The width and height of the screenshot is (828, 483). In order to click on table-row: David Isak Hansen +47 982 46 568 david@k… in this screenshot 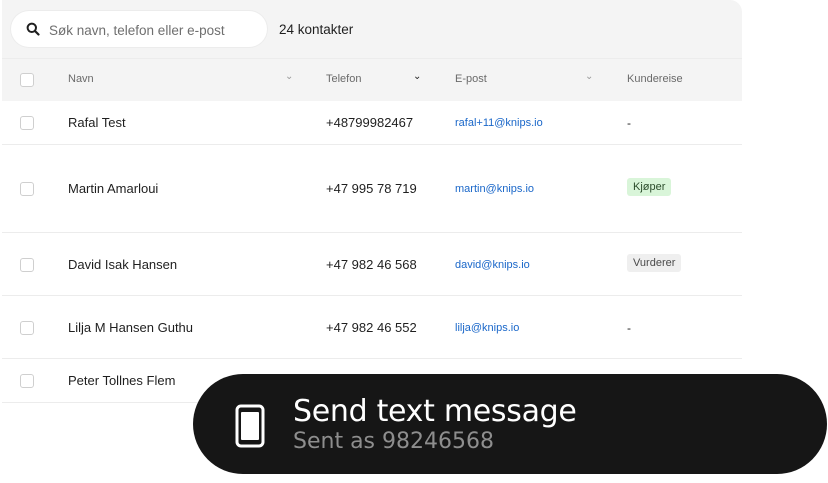, I will do `click(372, 264)`.